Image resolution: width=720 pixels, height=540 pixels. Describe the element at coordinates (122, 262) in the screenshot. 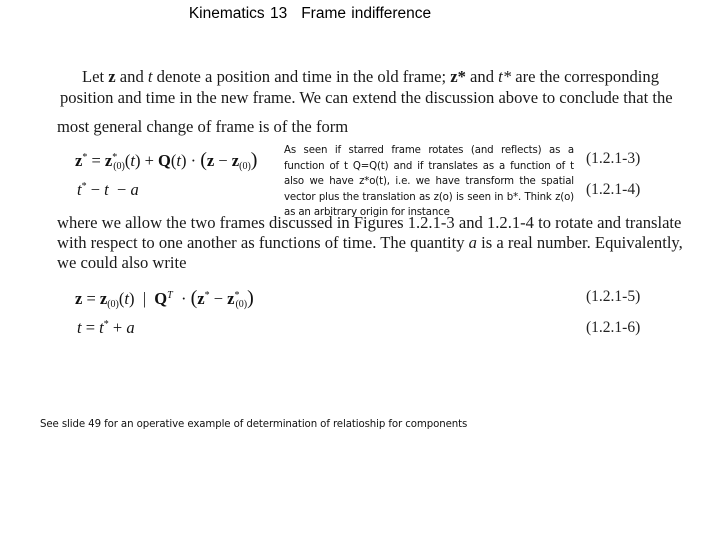

I see `paragraph2-line3: we could also write` at that location.